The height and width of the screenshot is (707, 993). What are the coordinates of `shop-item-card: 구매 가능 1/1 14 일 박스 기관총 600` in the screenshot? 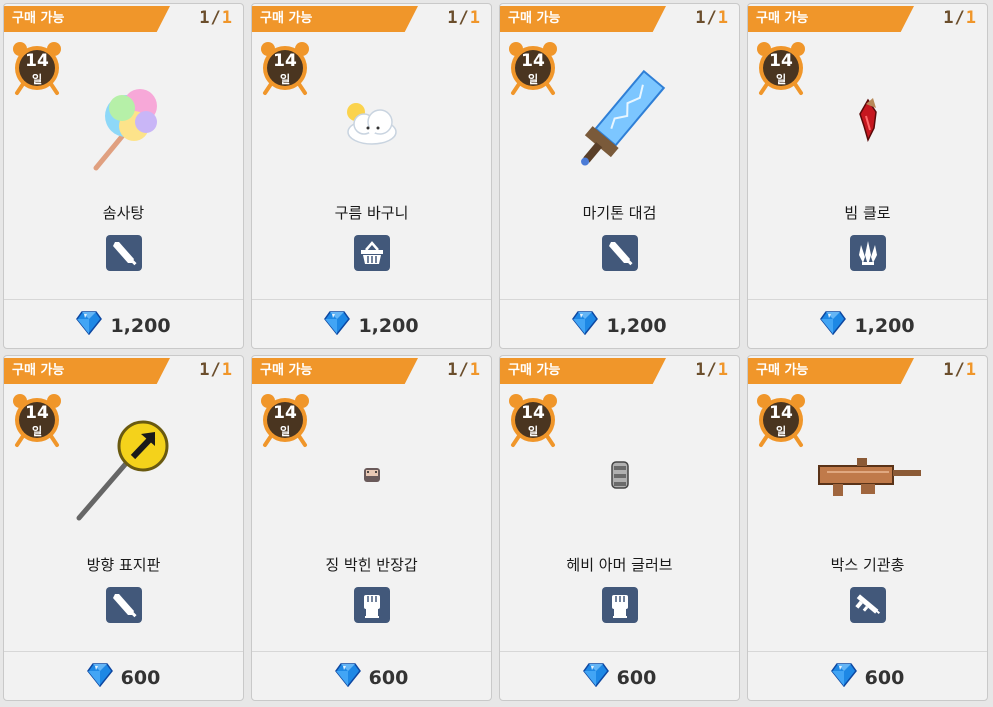 It's located at (867, 528).